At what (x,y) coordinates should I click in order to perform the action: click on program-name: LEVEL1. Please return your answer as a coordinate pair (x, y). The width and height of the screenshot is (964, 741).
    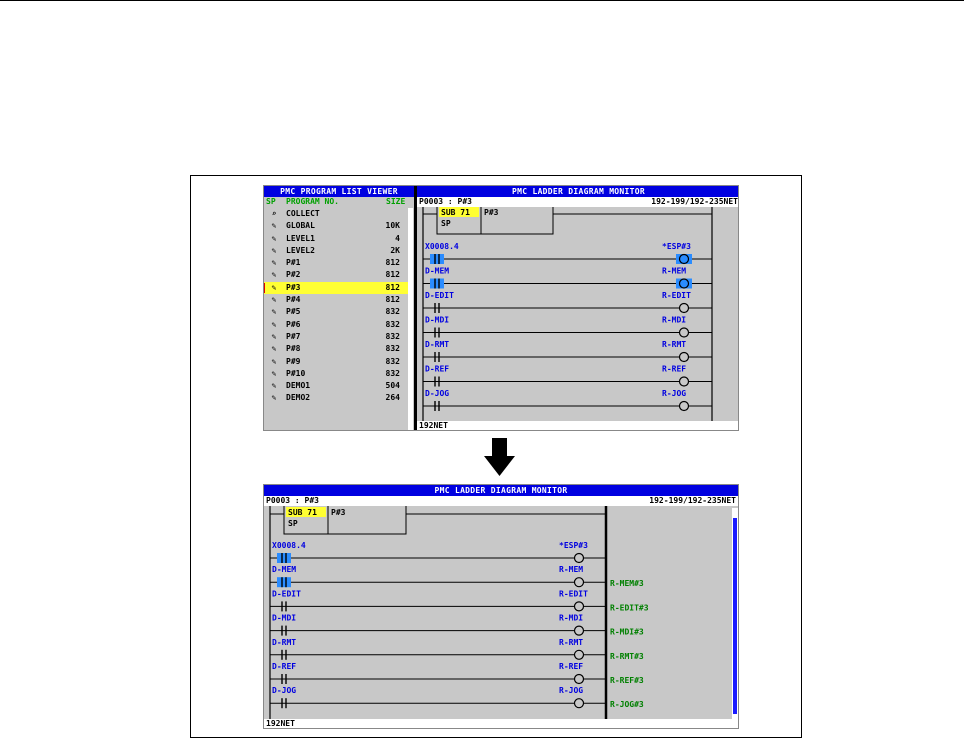
    Looking at the image, I should click on (300, 238).